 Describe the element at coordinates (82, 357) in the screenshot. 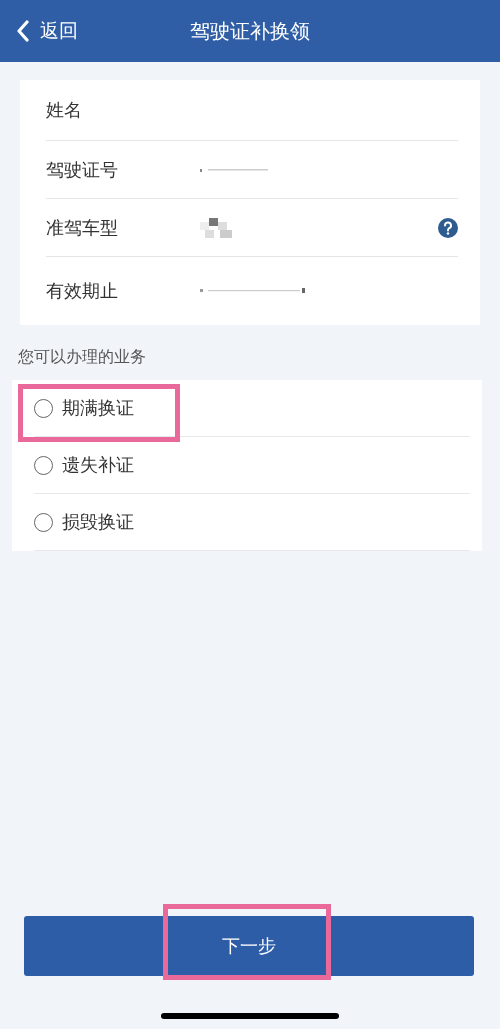

I see `section-label: 您可以办理的业务` at that location.